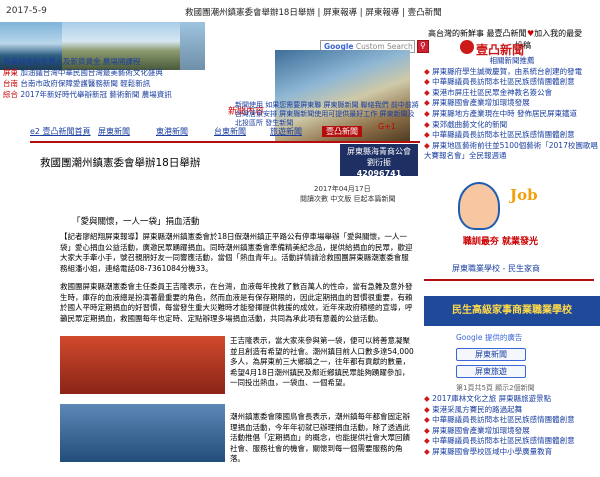  I want to click on list-item: 台南 台南市政府保障愛護醫務新聞 輕鬆新訊, so click(102, 83).